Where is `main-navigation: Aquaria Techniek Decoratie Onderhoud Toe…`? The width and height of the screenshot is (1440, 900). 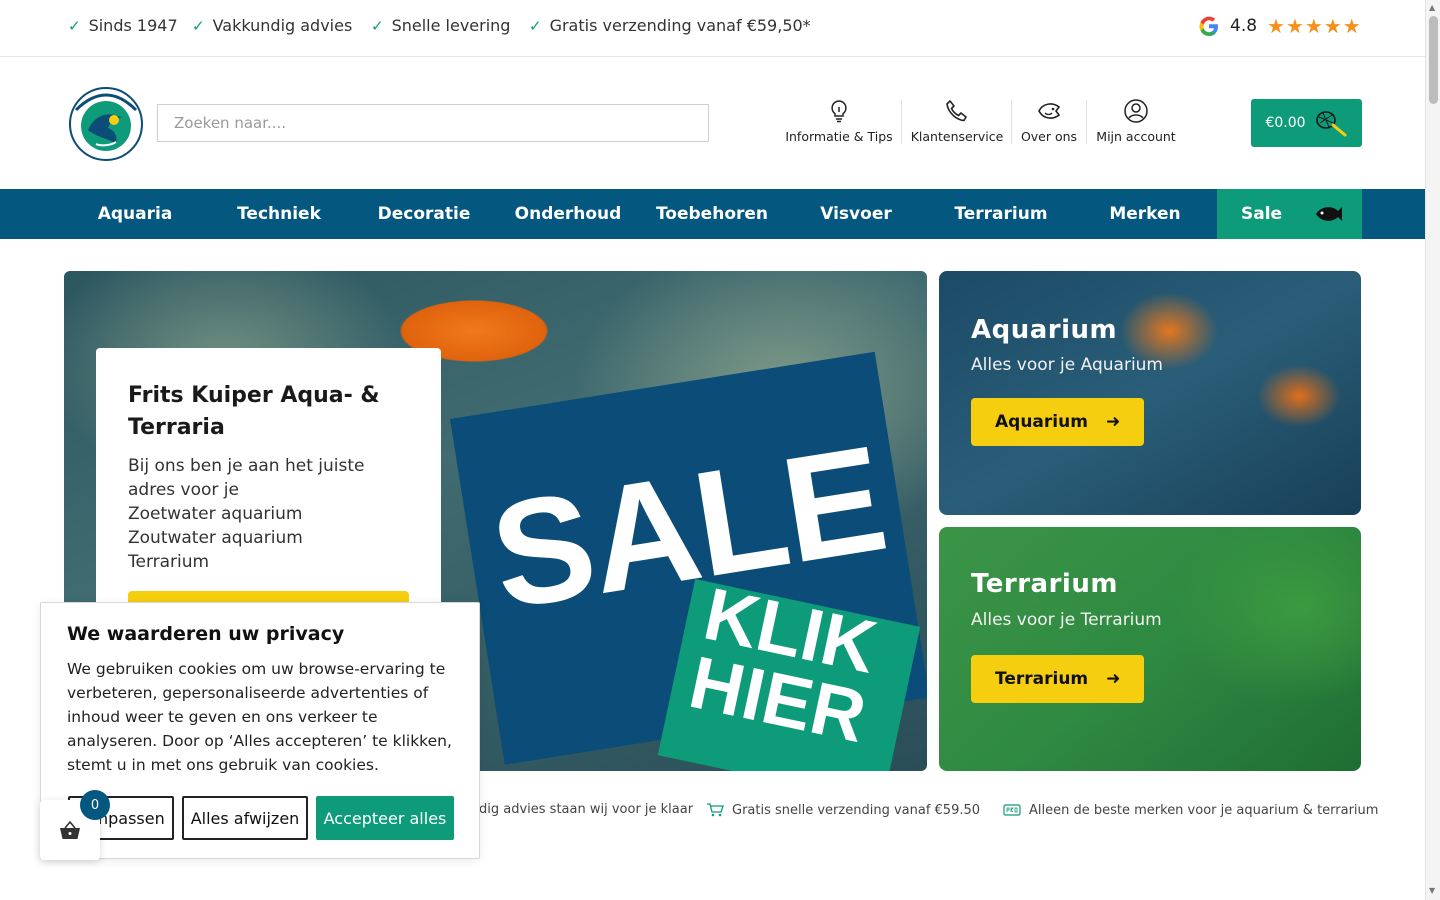 main-navigation: Aquaria Techniek Decoratie Onderhoud Toe… is located at coordinates (712, 214).